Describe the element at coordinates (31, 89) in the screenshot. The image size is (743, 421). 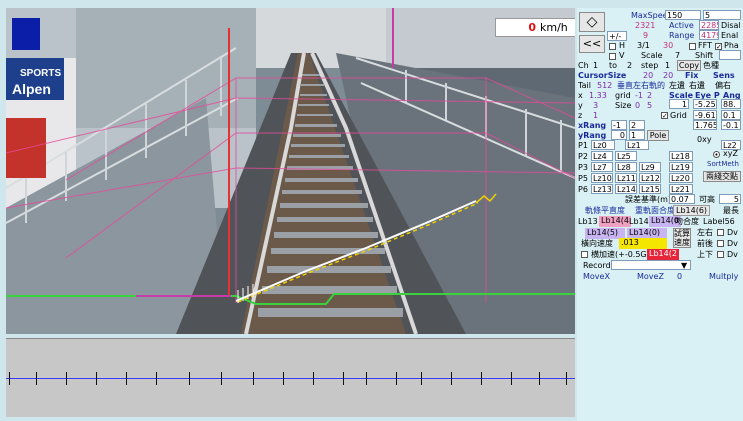
I see `alpen-sign-text: Alpen` at that location.